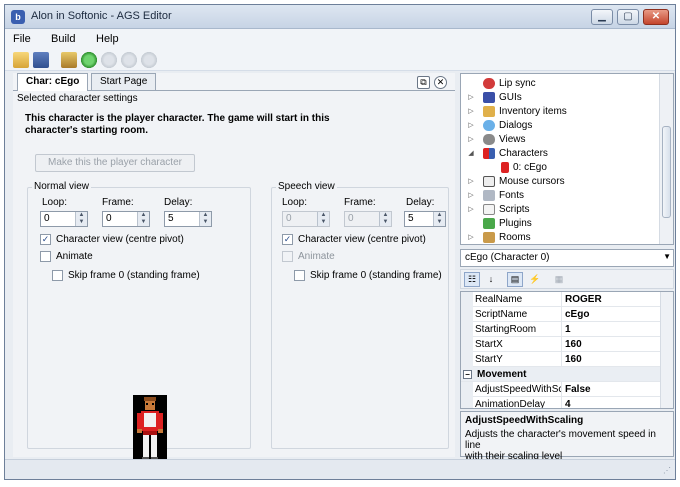  What do you see at coordinates (560, 98) in the screenshot?
I see `tree-item-guis: ▷ GUIs` at bounding box center [560, 98].